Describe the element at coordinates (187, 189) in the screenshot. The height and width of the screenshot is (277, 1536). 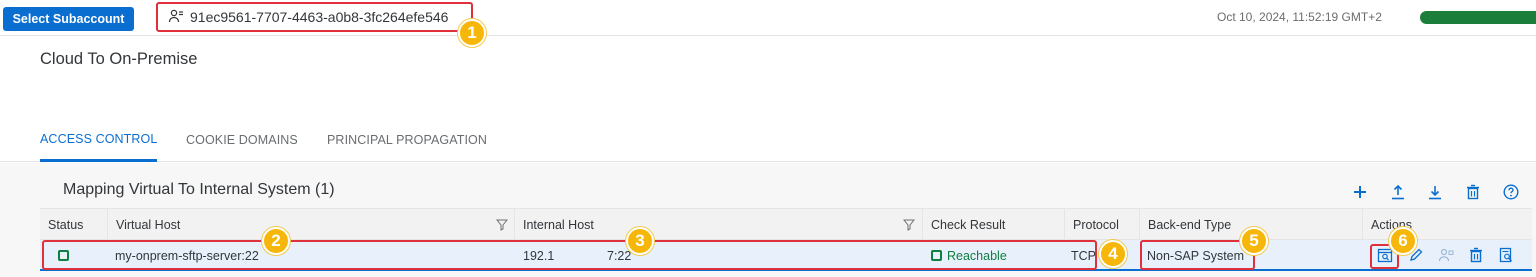
I see `table-title-text: Mapping Virtual To Internal System` at that location.